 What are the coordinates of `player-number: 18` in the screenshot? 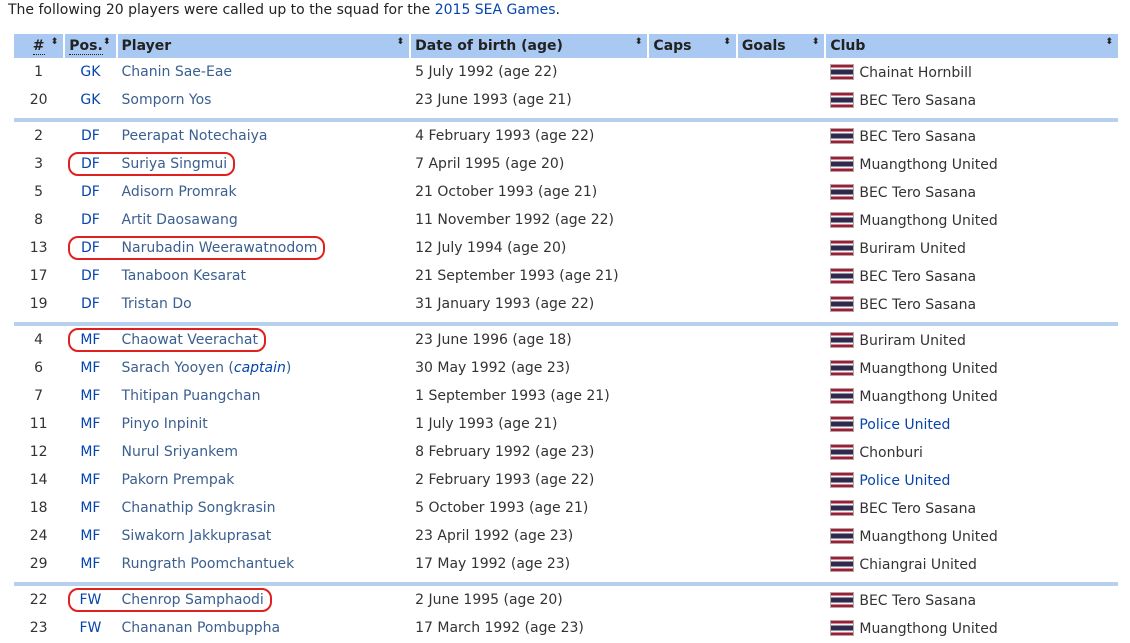 It's located at (38, 508).